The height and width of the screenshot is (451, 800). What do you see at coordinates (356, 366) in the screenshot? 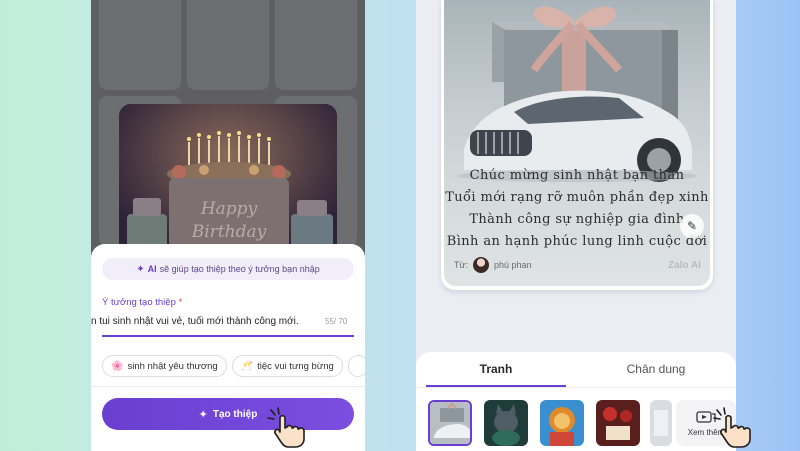
I see `suggestion-chip-partial` at bounding box center [356, 366].